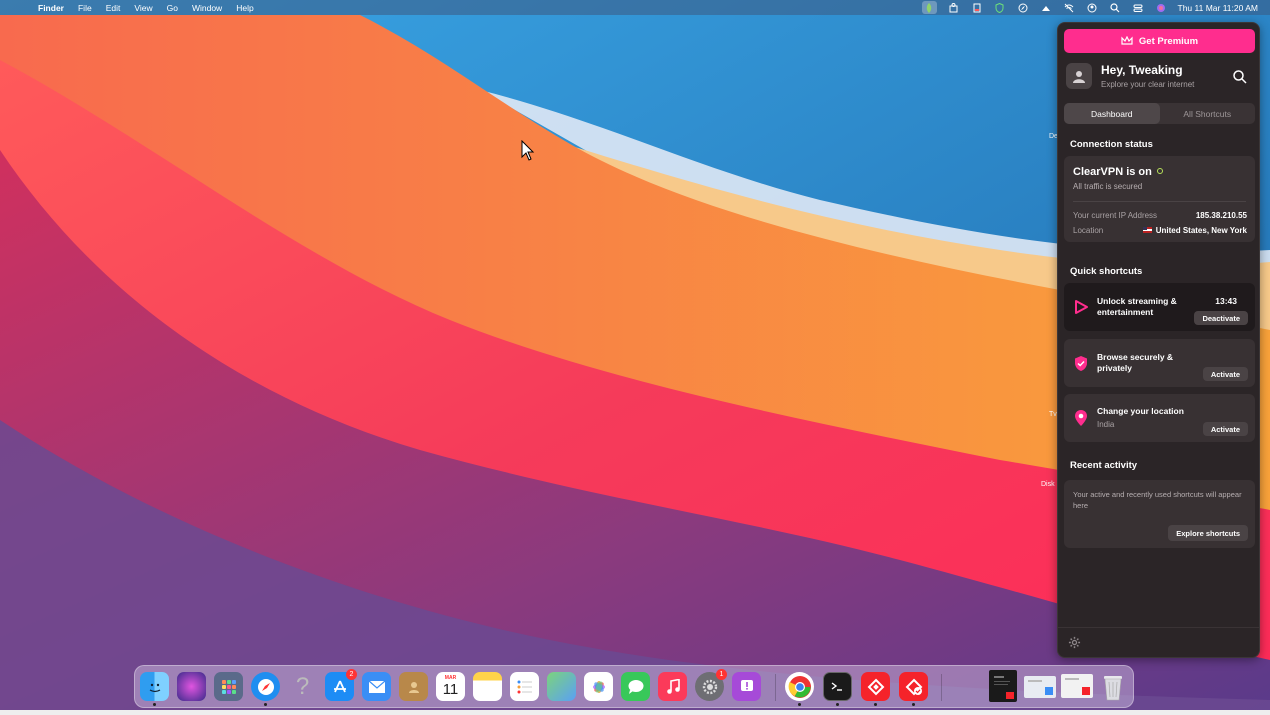  I want to click on shield-icon, so click(1000, 7).